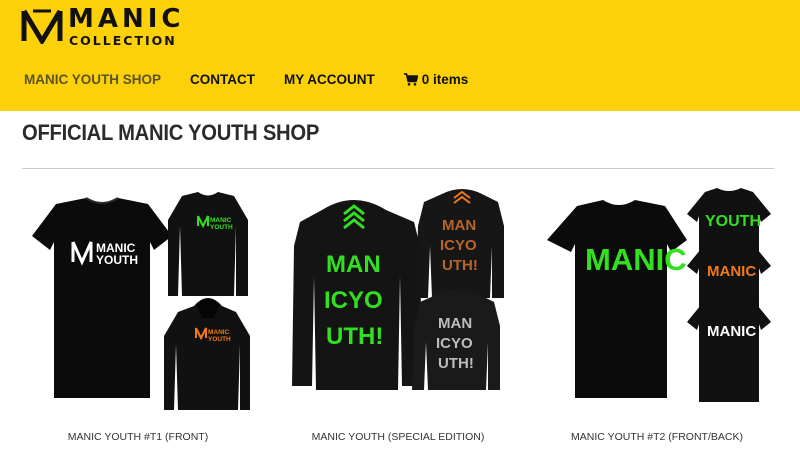 This screenshot has height=450, width=800. Describe the element at coordinates (123, 40) in the screenshot. I see `logo-word-collection: COLLECTION` at that location.